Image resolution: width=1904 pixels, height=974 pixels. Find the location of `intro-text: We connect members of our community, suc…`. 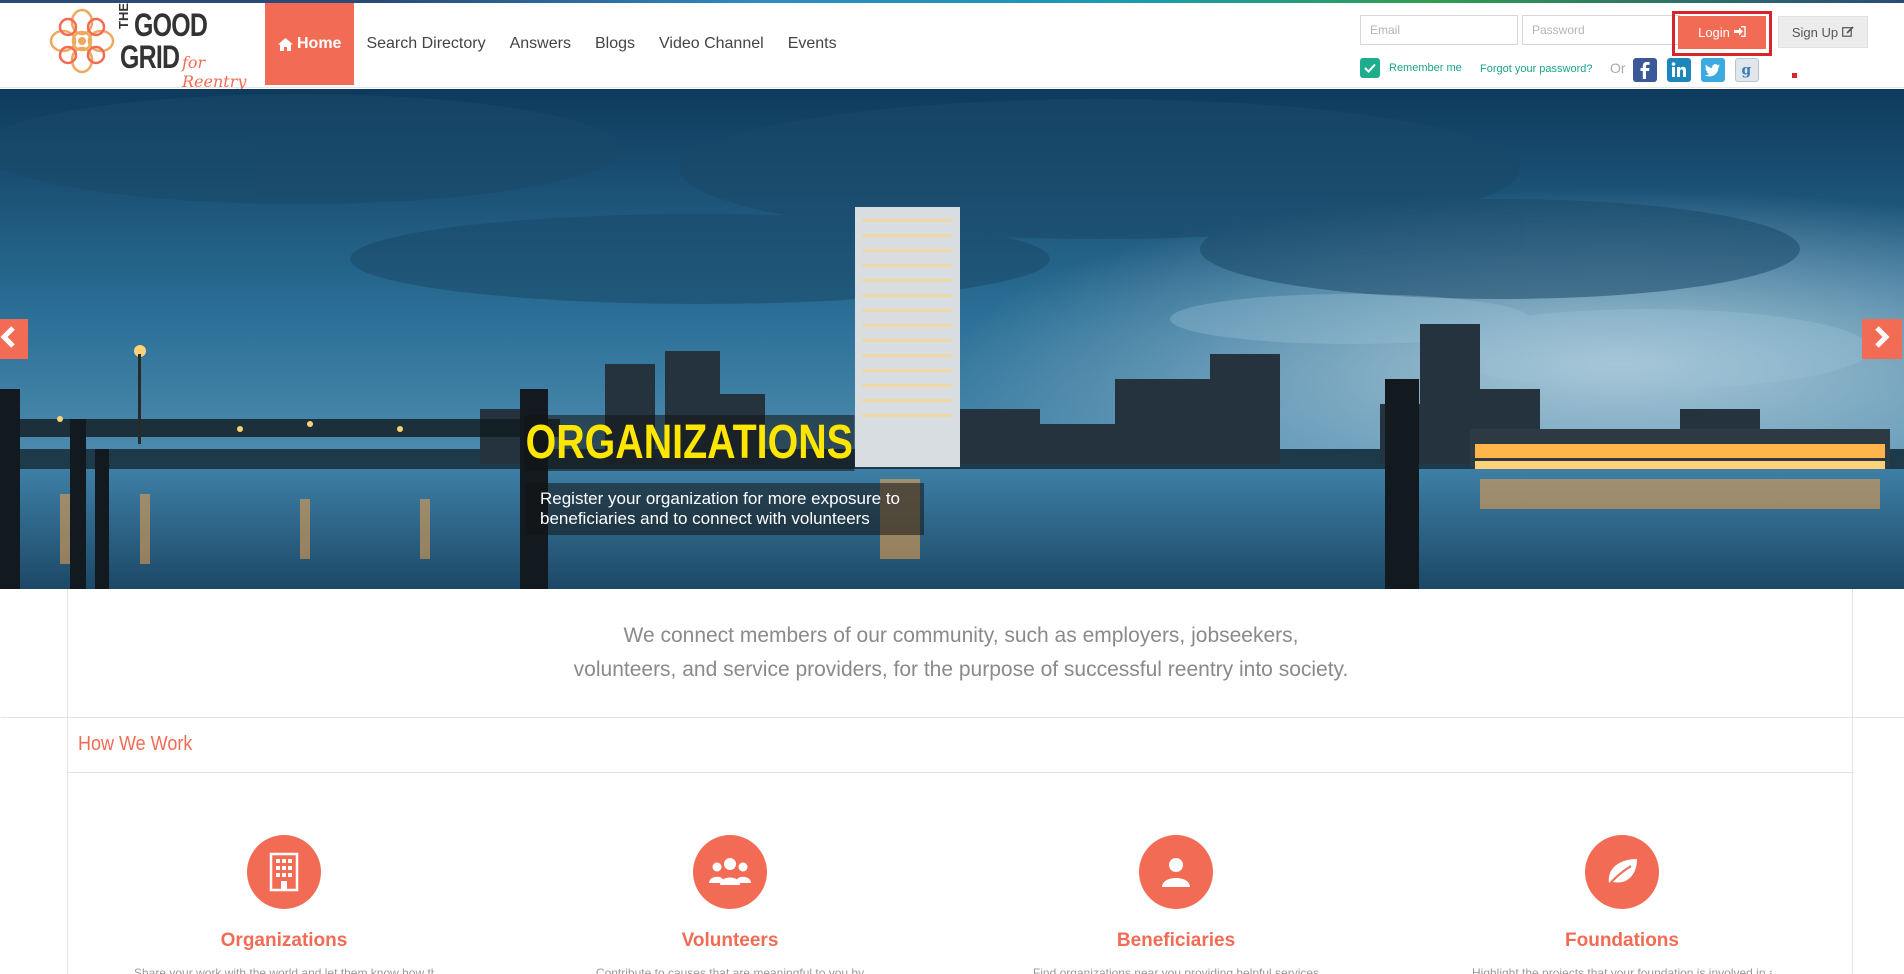

intro-text: We connect members of our community, suc… is located at coordinates (961, 653).